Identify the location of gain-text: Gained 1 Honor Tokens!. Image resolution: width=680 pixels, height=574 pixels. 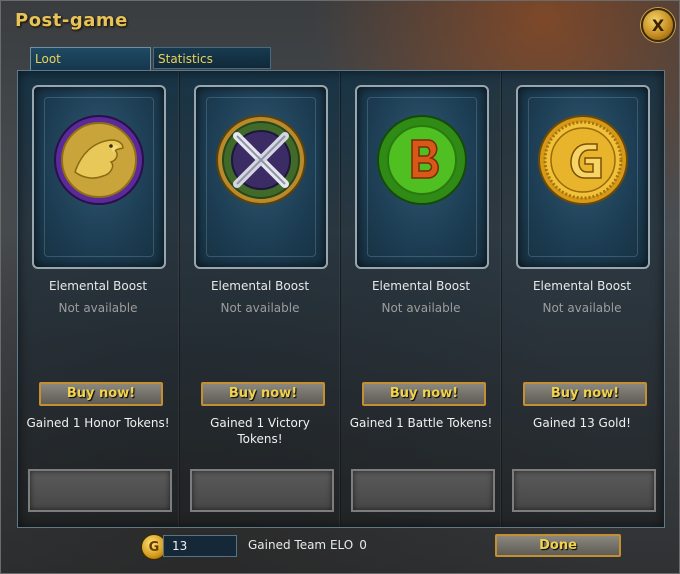
(98, 423).